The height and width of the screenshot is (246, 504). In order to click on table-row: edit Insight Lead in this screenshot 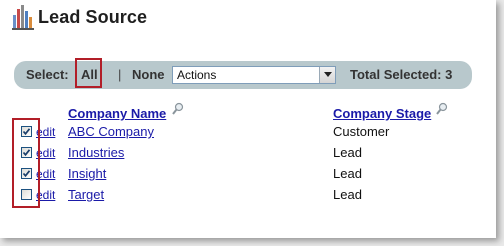, I will do `click(248, 174)`.